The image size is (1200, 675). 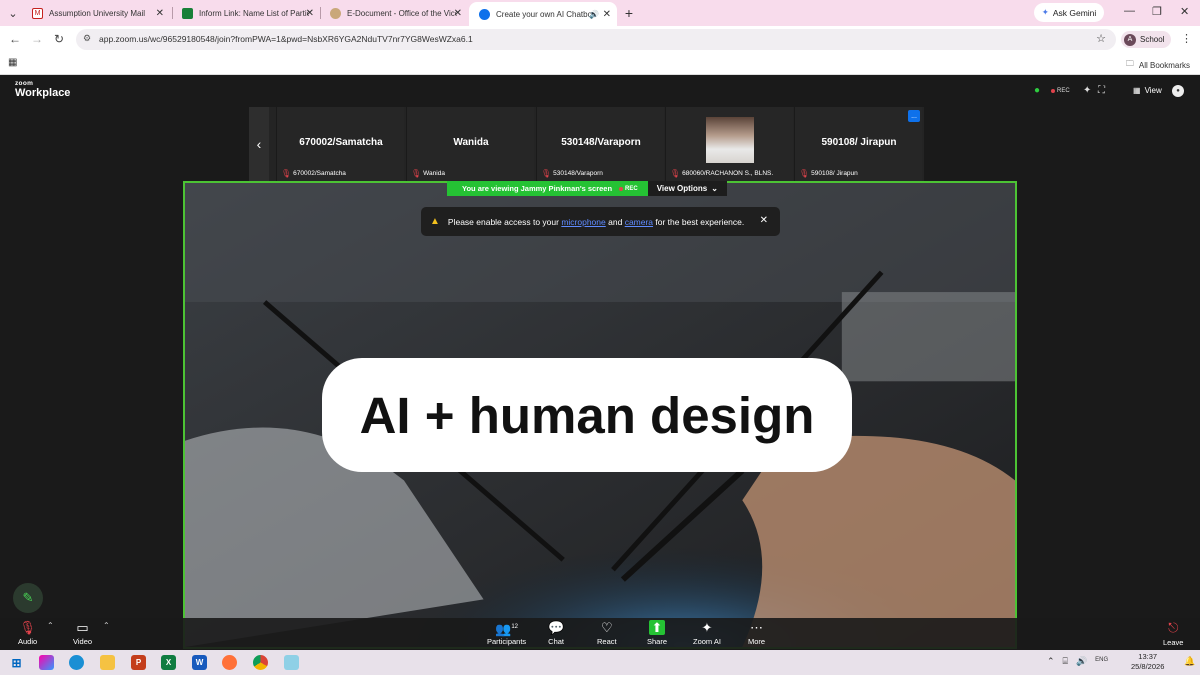 What do you see at coordinates (1069, 12) in the screenshot?
I see `ask-gemini-button: ✦ Ask Gemini` at bounding box center [1069, 12].